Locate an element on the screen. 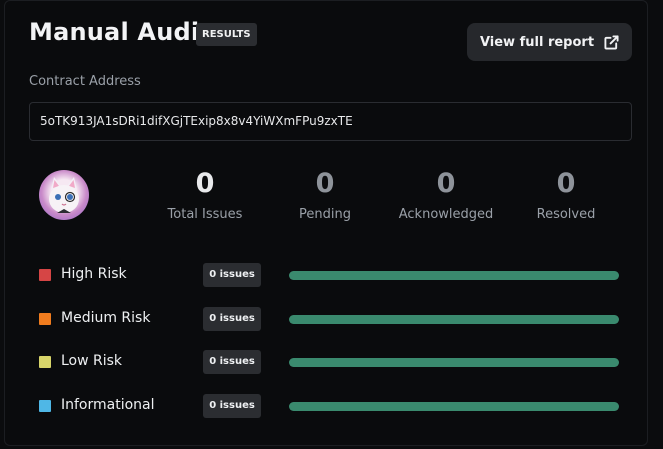  stat-label: Acknowledged is located at coordinates (446, 214).